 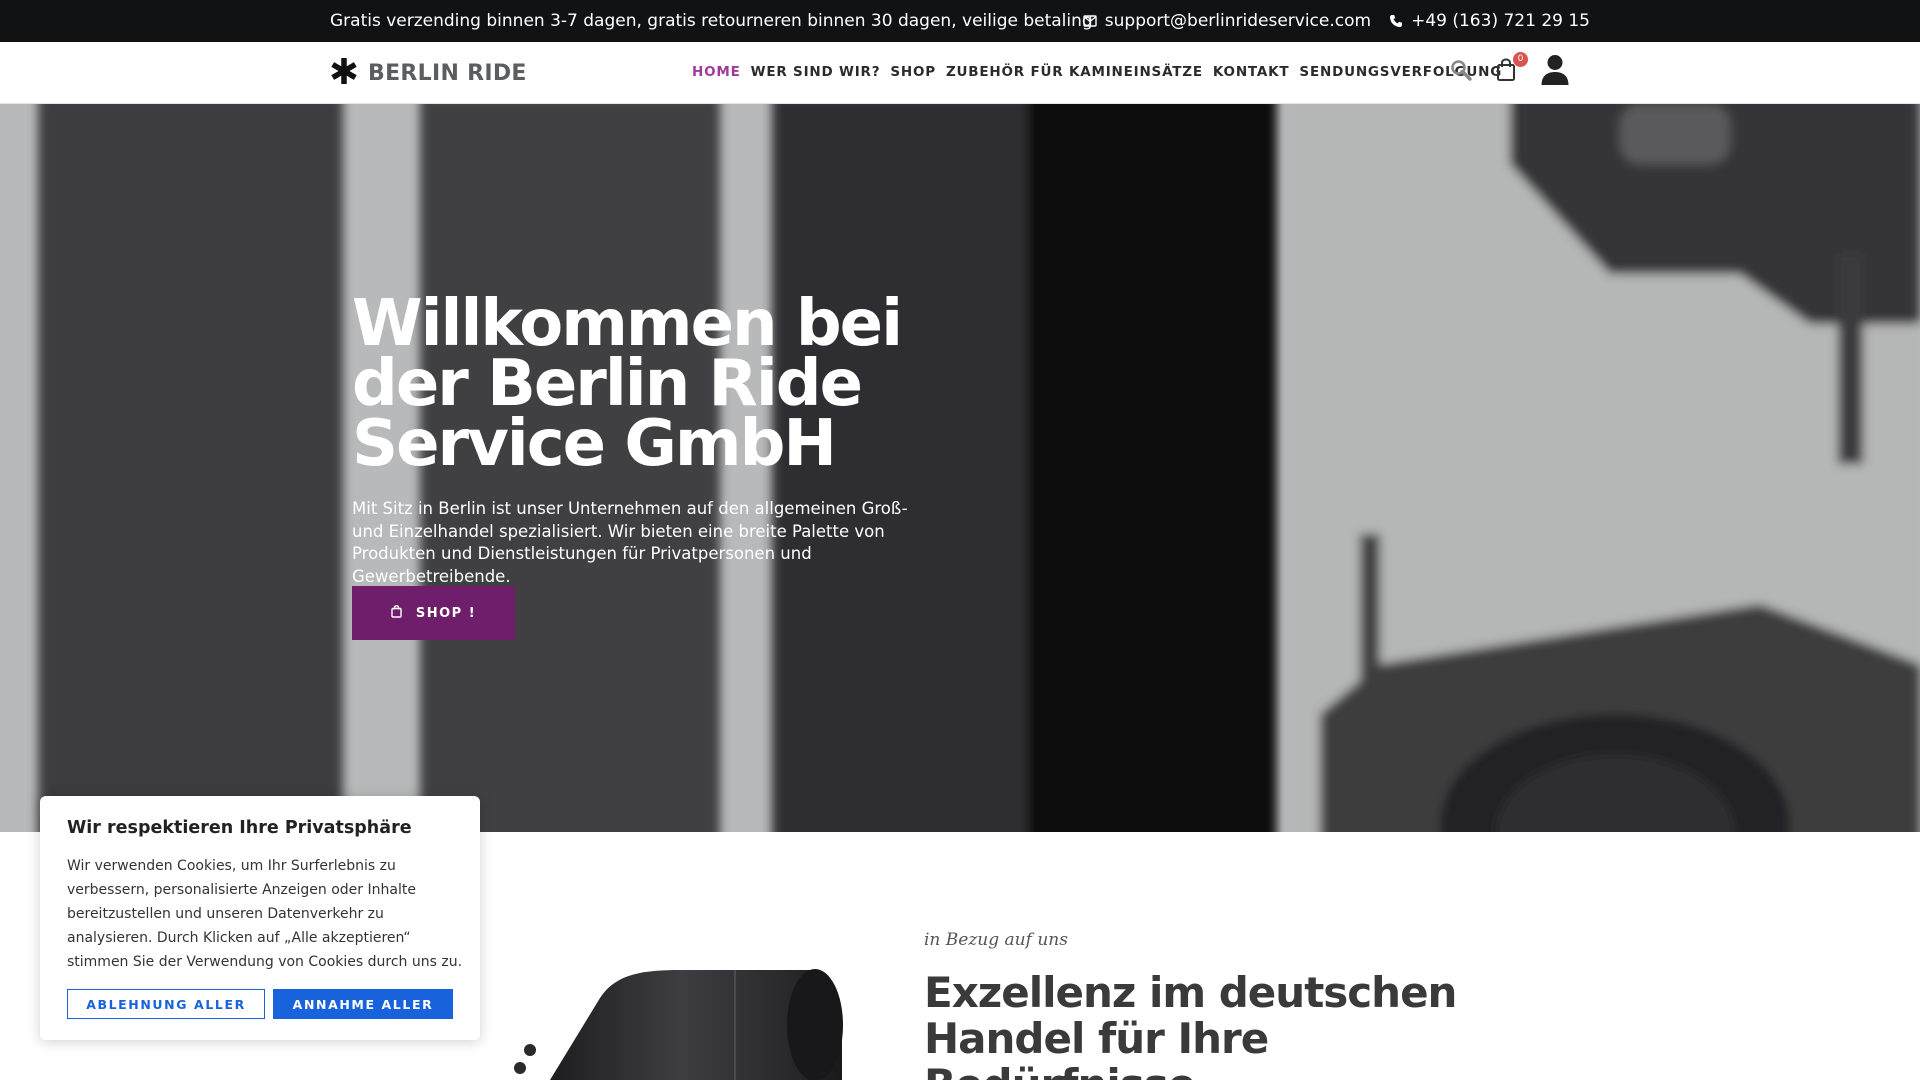 What do you see at coordinates (1251, 72) in the screenshot?
I see `nav-item-kontakt: KONTAKT` at bounding box center [1251, 72].